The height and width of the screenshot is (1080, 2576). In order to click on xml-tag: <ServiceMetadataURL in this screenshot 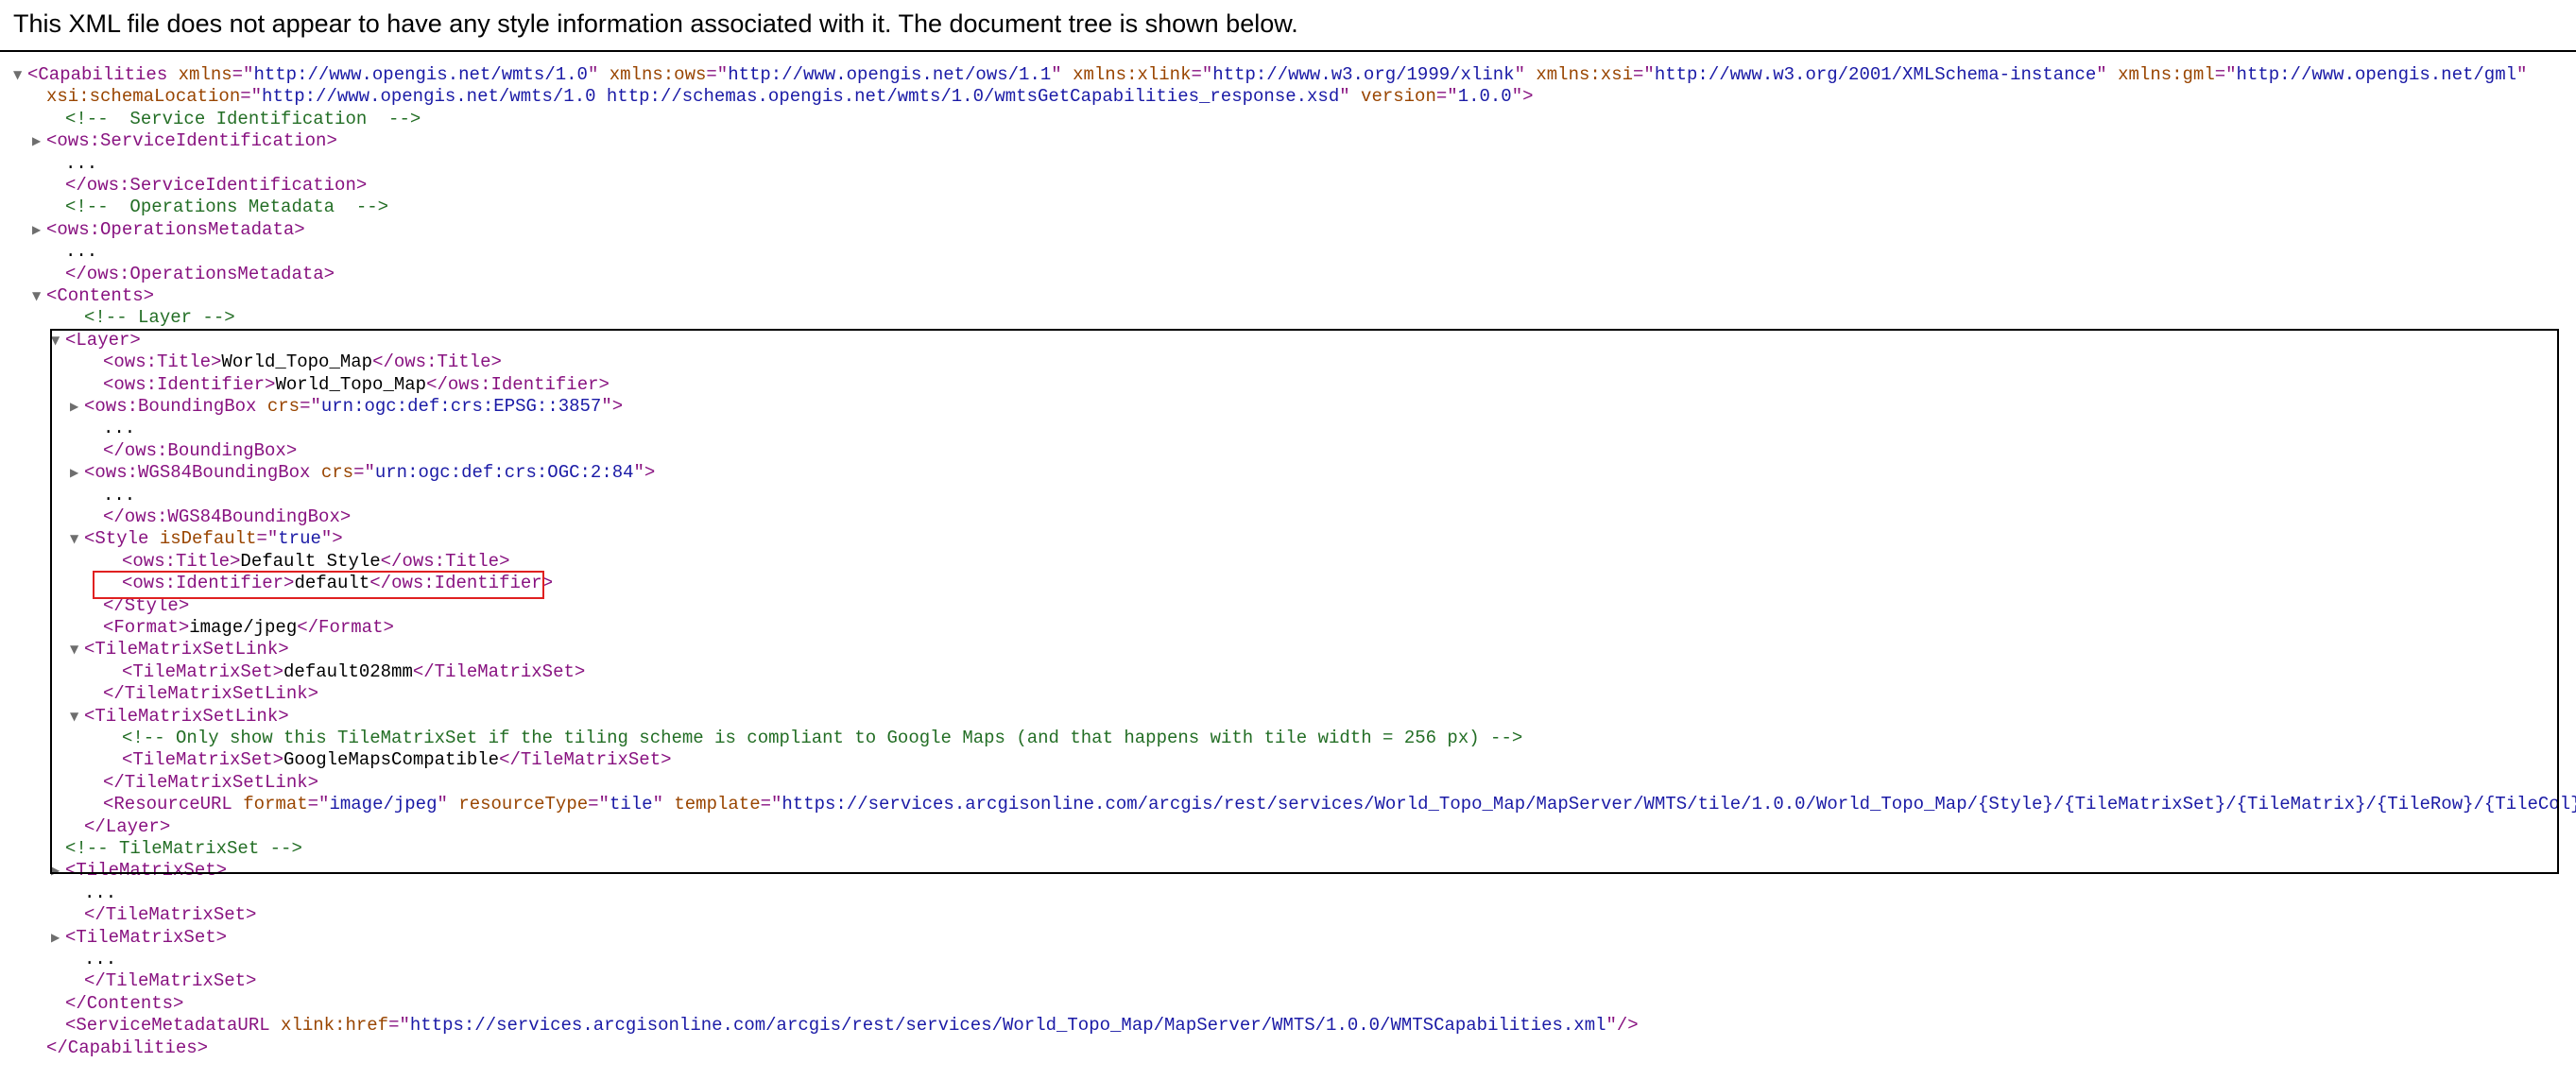, I will do `click(173, 1026)`.